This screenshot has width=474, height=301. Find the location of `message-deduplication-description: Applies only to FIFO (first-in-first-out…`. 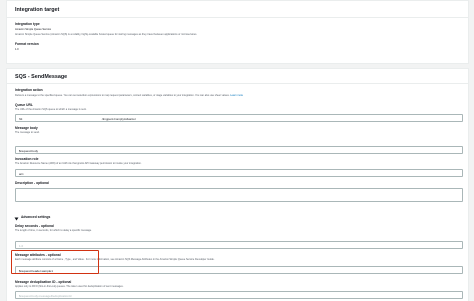

message-deduplication-description: Applies only to FIFO (first-in-first-out… is located at coordinates (69, 286).